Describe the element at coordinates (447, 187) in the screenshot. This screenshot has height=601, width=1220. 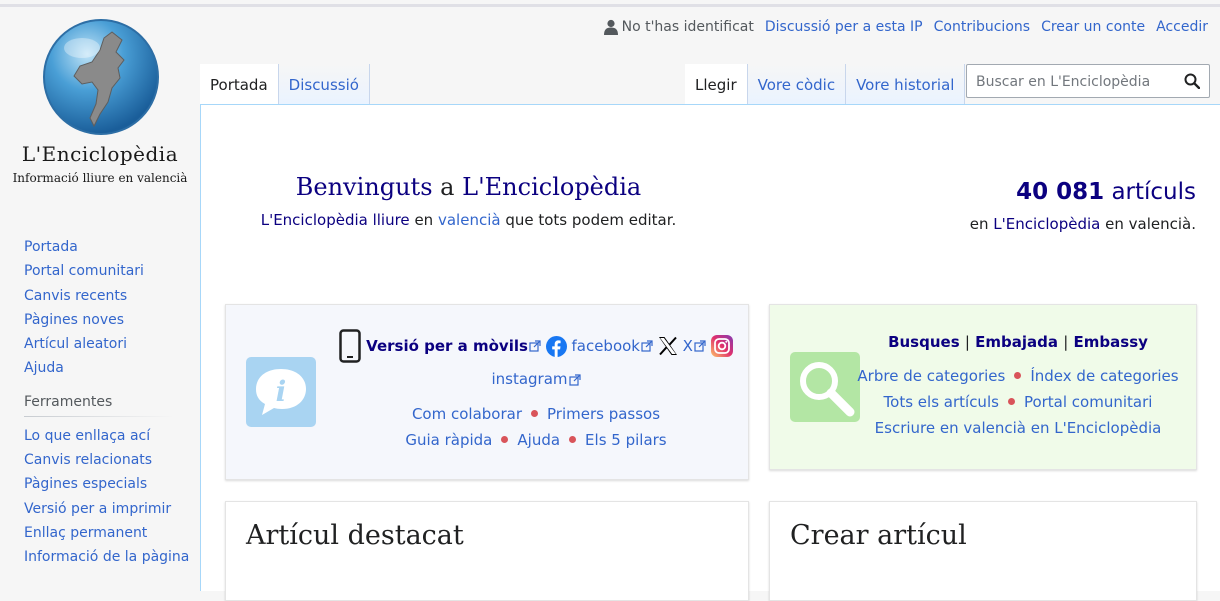
I see `welcome-word: a` at that location.